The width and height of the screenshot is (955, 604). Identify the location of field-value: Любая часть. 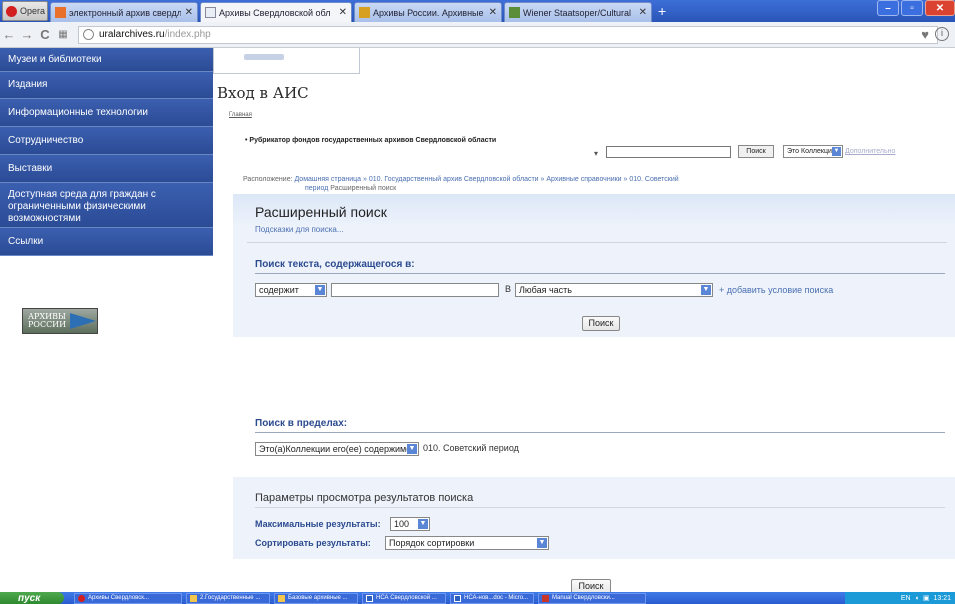
(545, 290).